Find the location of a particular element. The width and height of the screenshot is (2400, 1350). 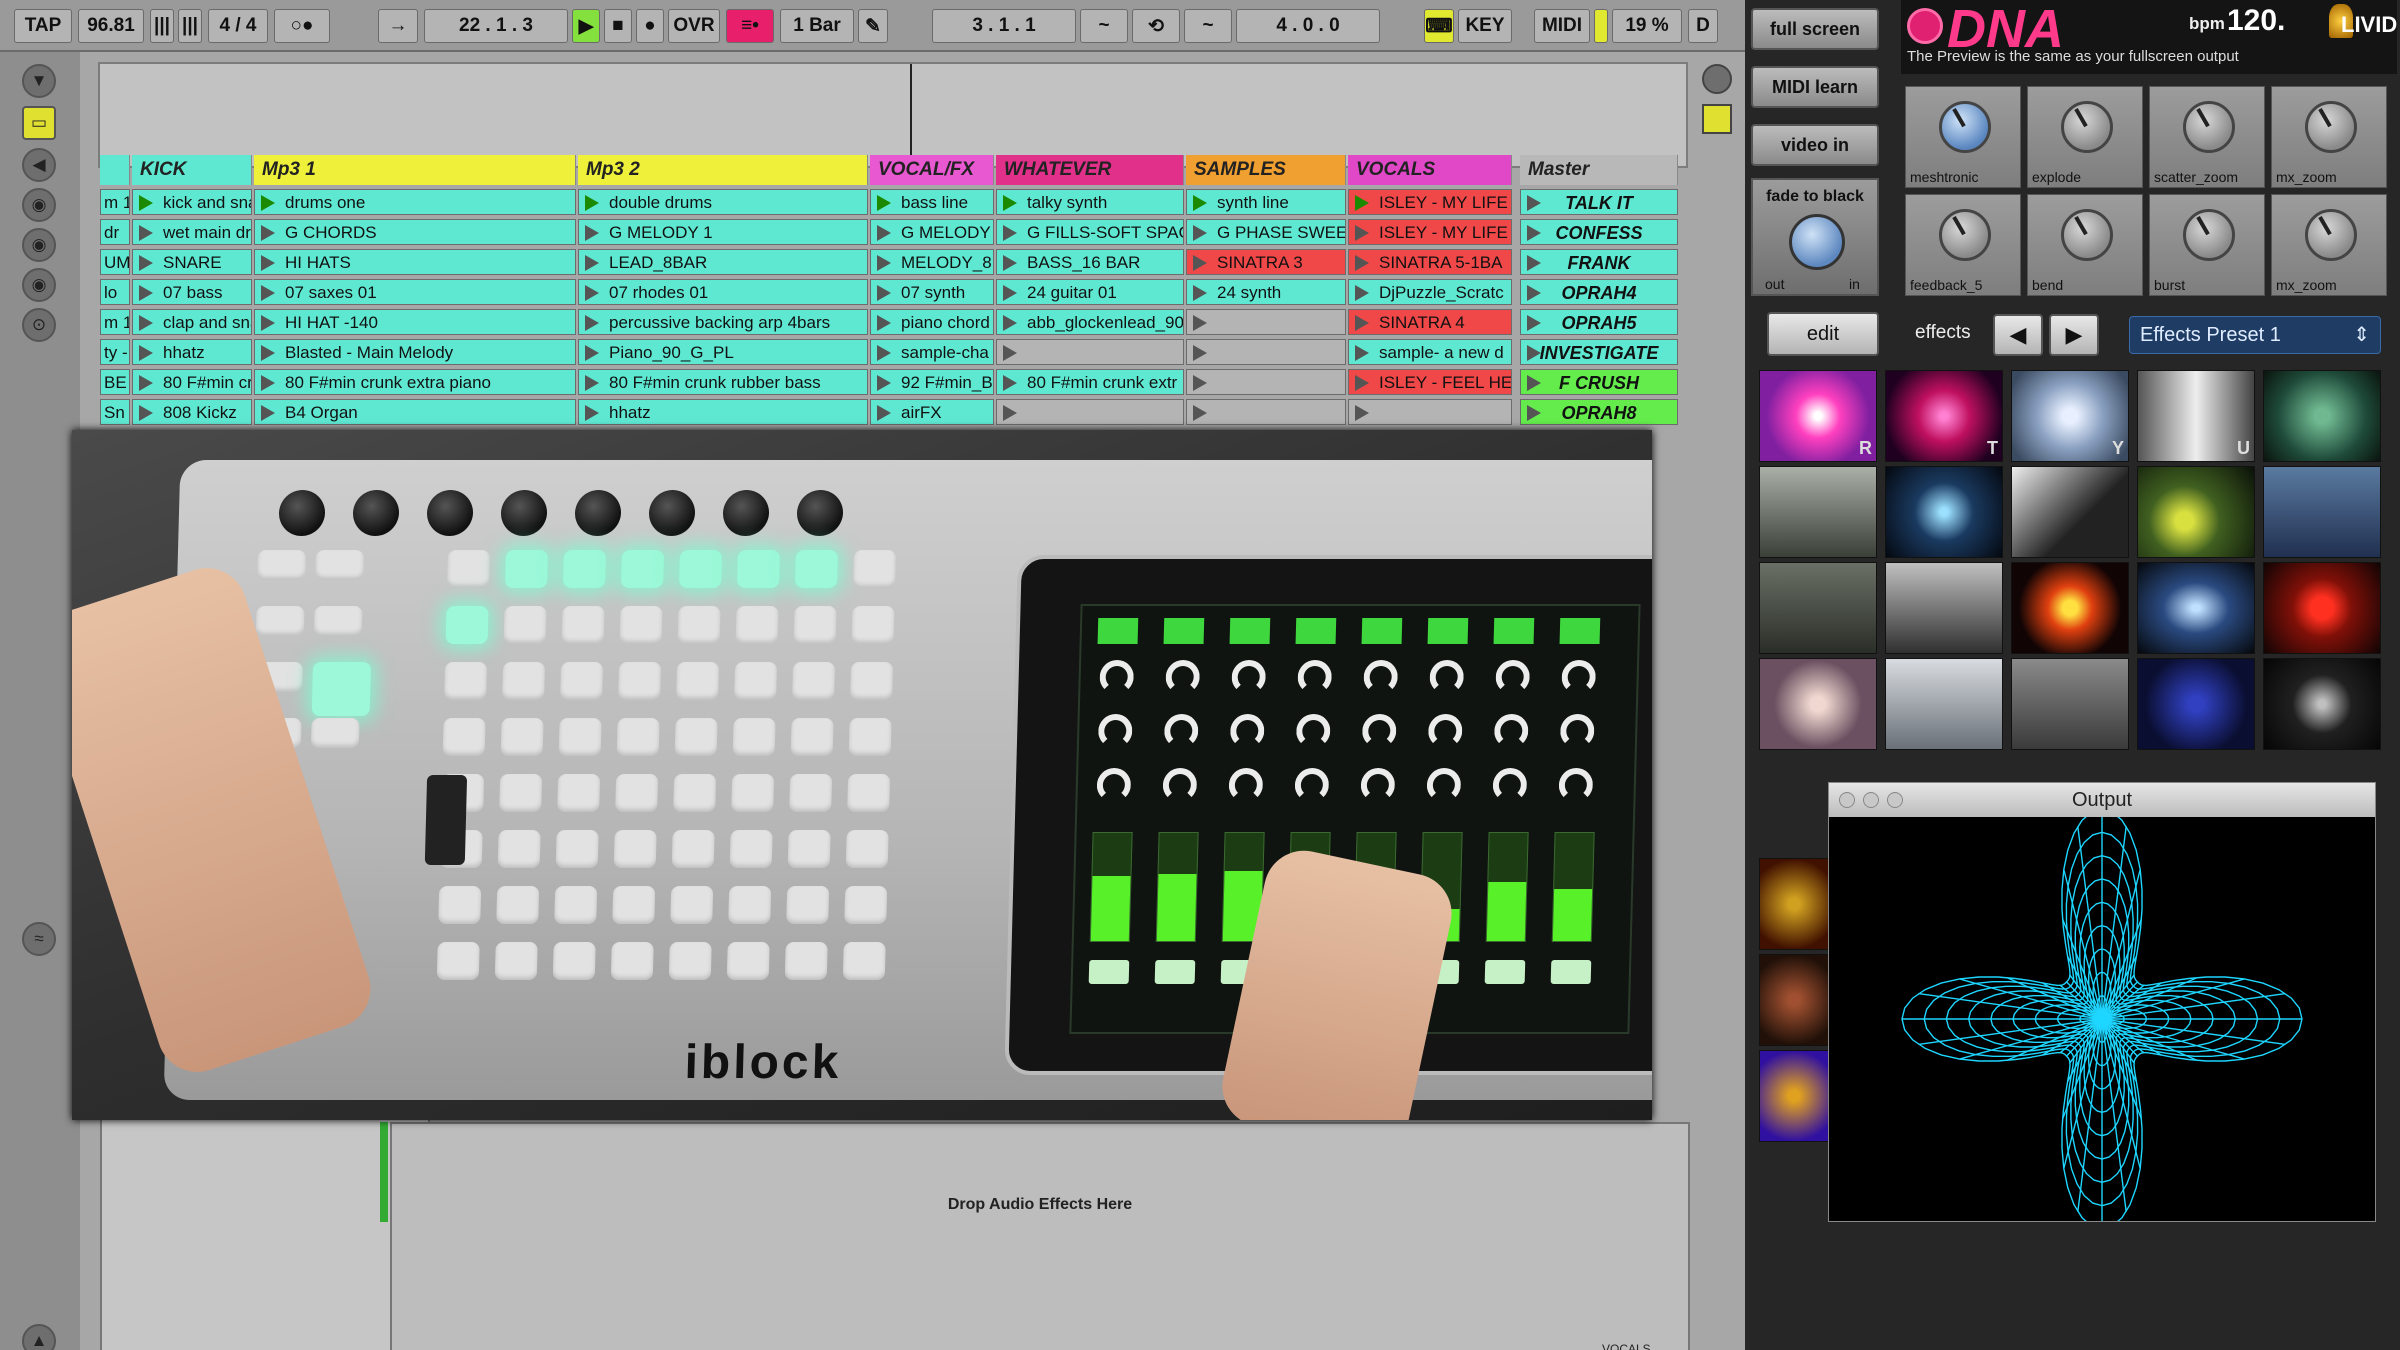

track-header-master: Master is located at coordinates (1599, 170).